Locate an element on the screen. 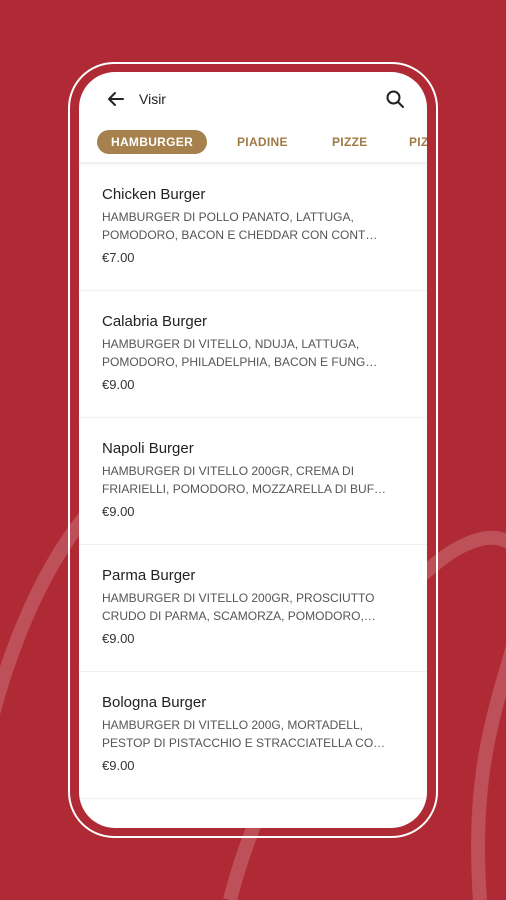  item-name: Calabria Burger is located at coordinates (155, 321).